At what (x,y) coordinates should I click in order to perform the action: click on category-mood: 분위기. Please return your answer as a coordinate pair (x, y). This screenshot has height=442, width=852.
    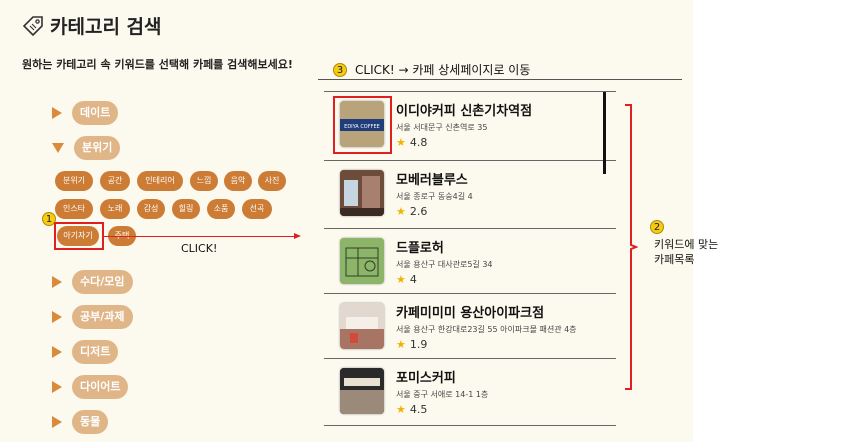
    Looking at the image, I should click on (86, 148).